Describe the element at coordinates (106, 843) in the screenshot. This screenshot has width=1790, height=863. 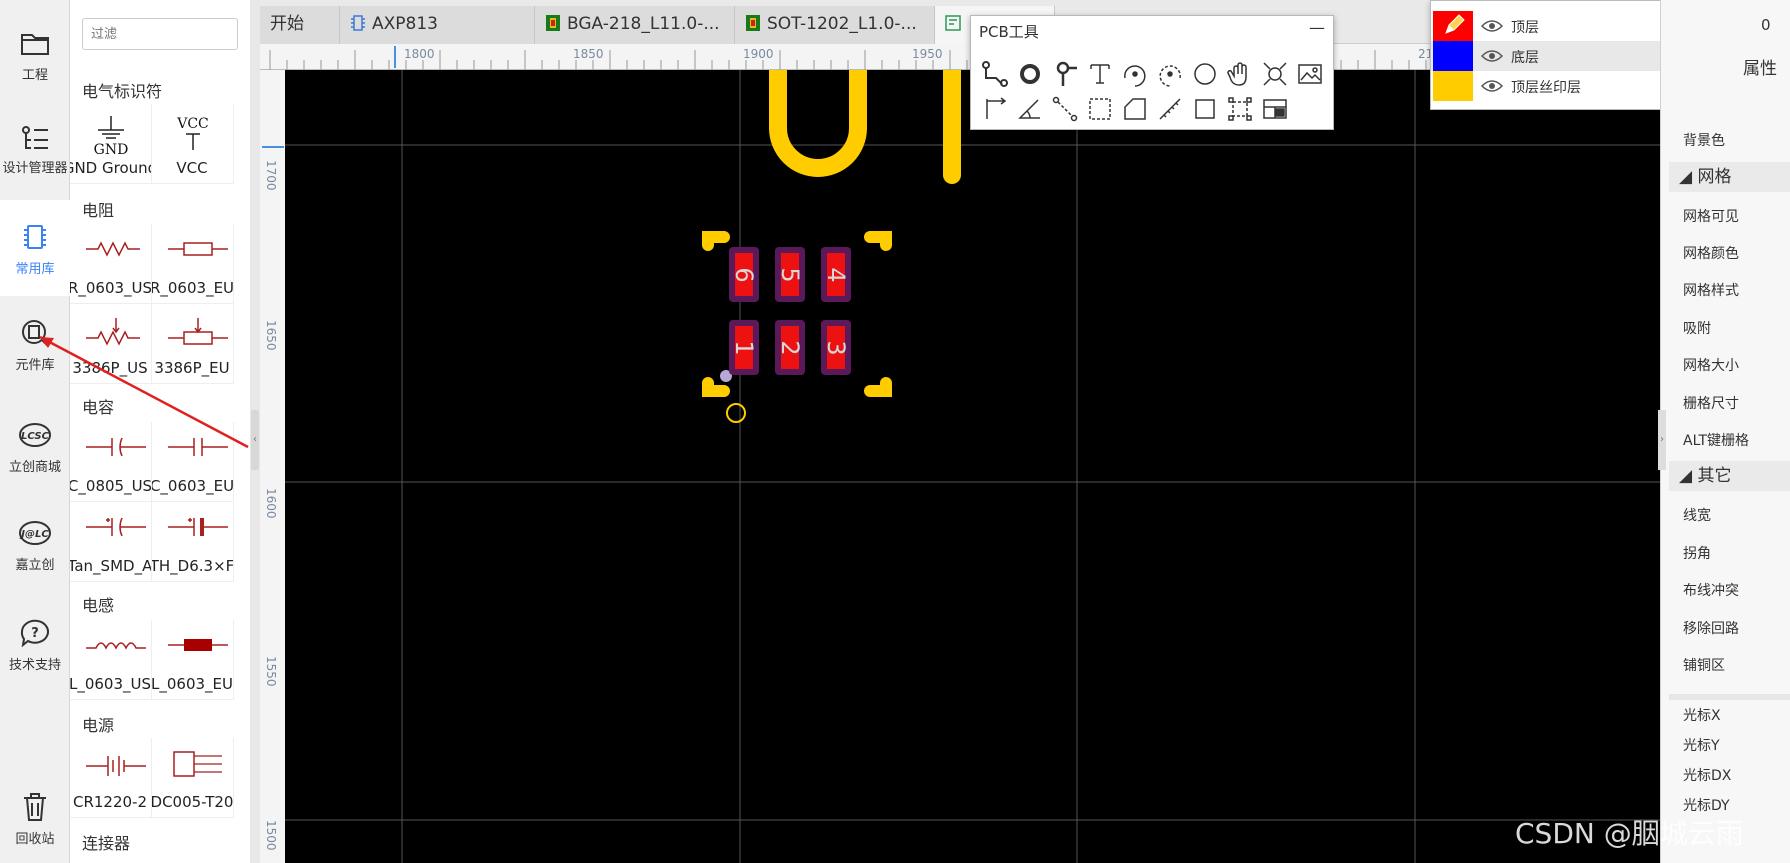
I see `category-connectors: 连接器` at that location.